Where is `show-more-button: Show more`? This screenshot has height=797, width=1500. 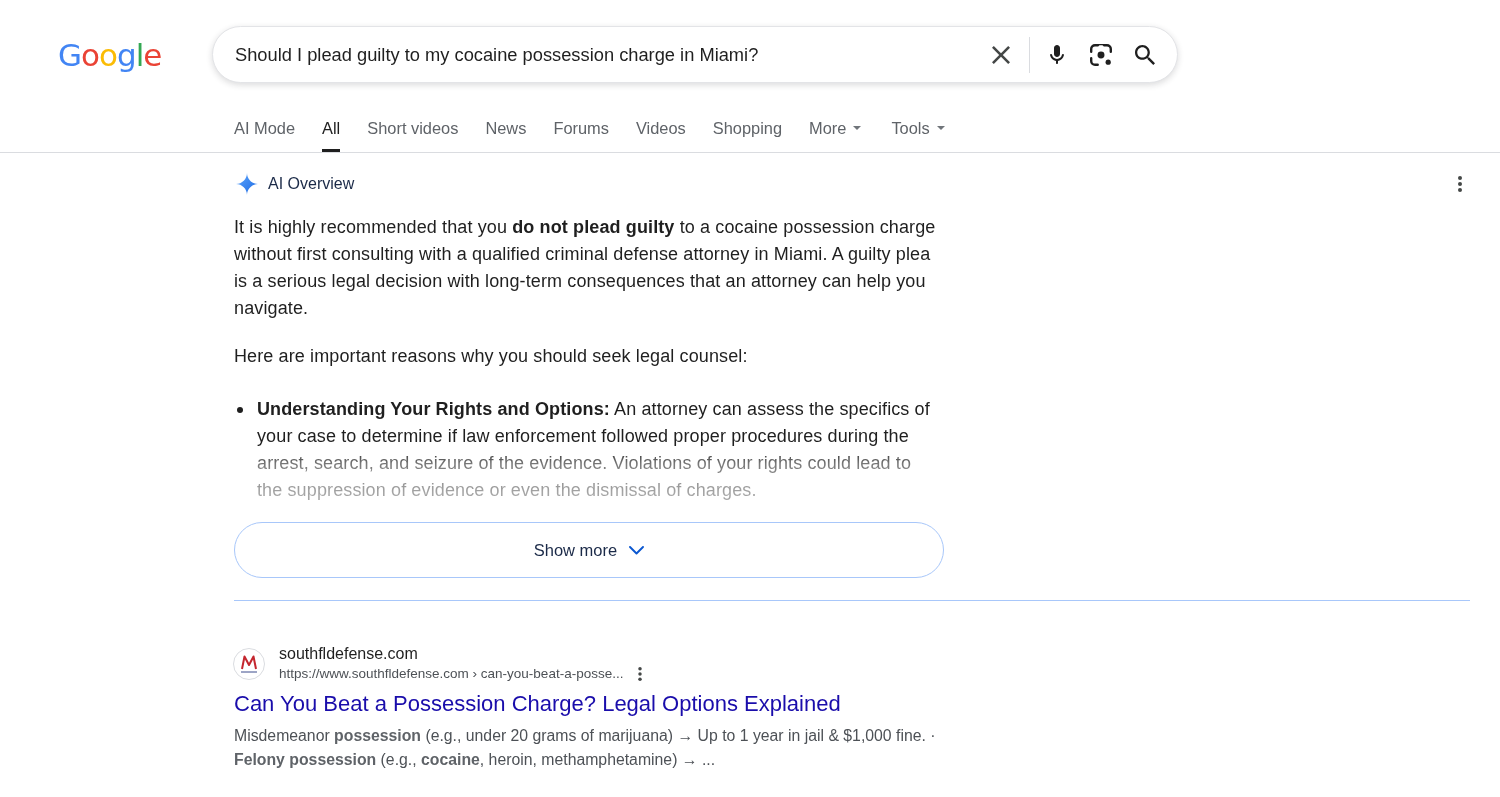
show-more-button: Show more is located at coordinates (589, 550).